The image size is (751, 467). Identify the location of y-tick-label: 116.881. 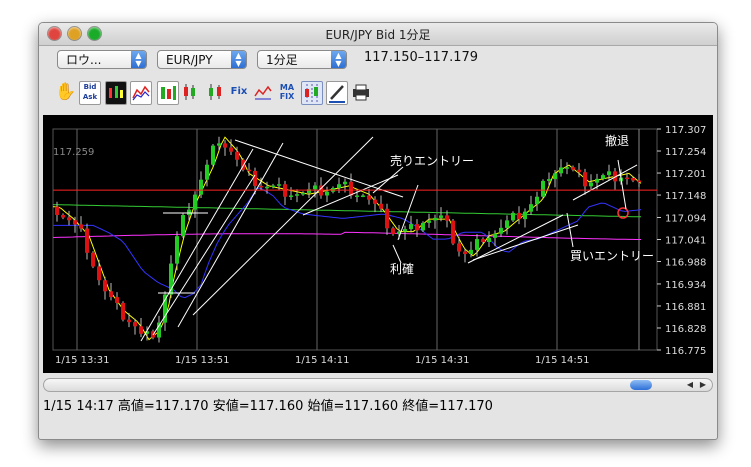
(685, 307).